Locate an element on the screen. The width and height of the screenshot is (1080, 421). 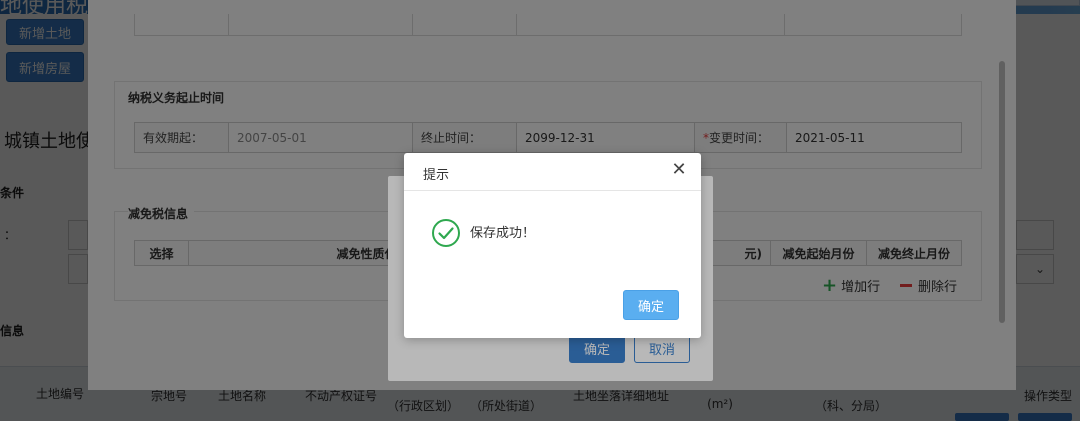
alert-divider is located at coordinates (552, 190).